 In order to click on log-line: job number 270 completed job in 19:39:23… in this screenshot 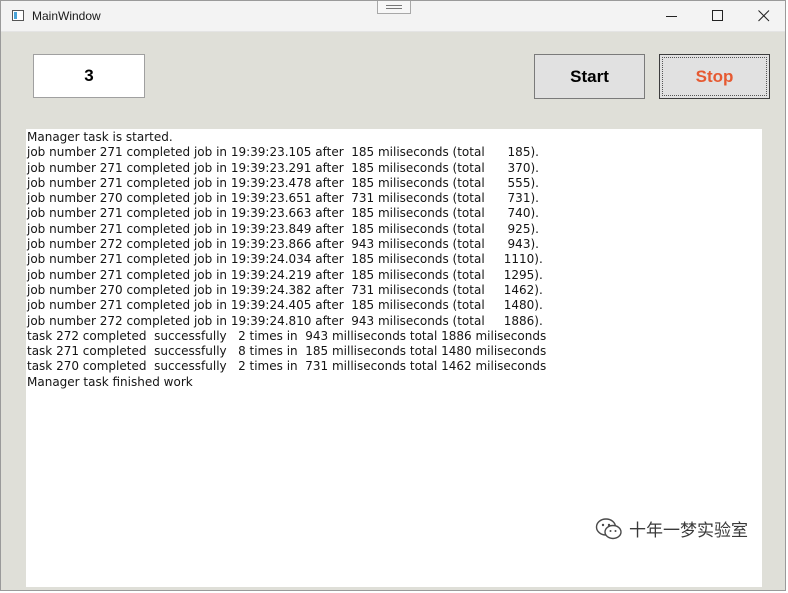, I will do `click(283, 198)`.